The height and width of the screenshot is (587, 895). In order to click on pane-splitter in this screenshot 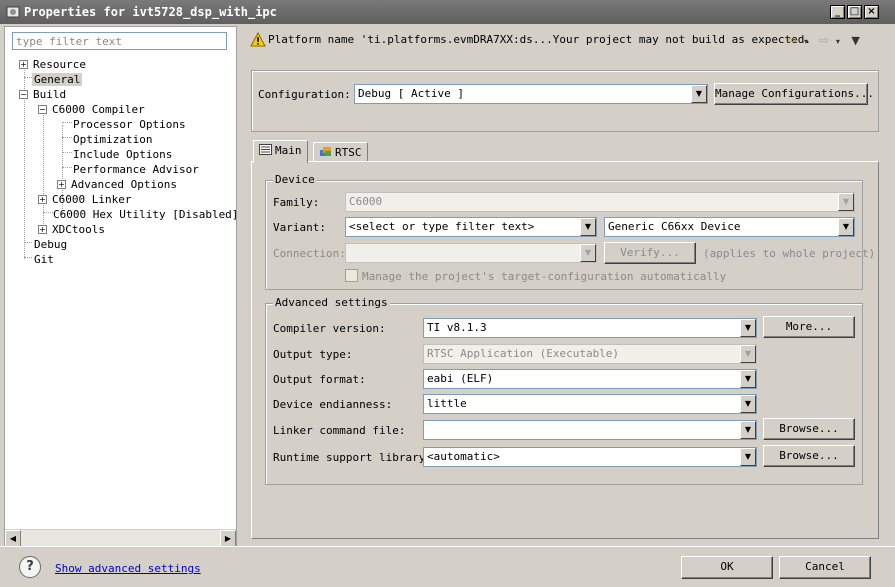, I will do `click(240, 286)`.